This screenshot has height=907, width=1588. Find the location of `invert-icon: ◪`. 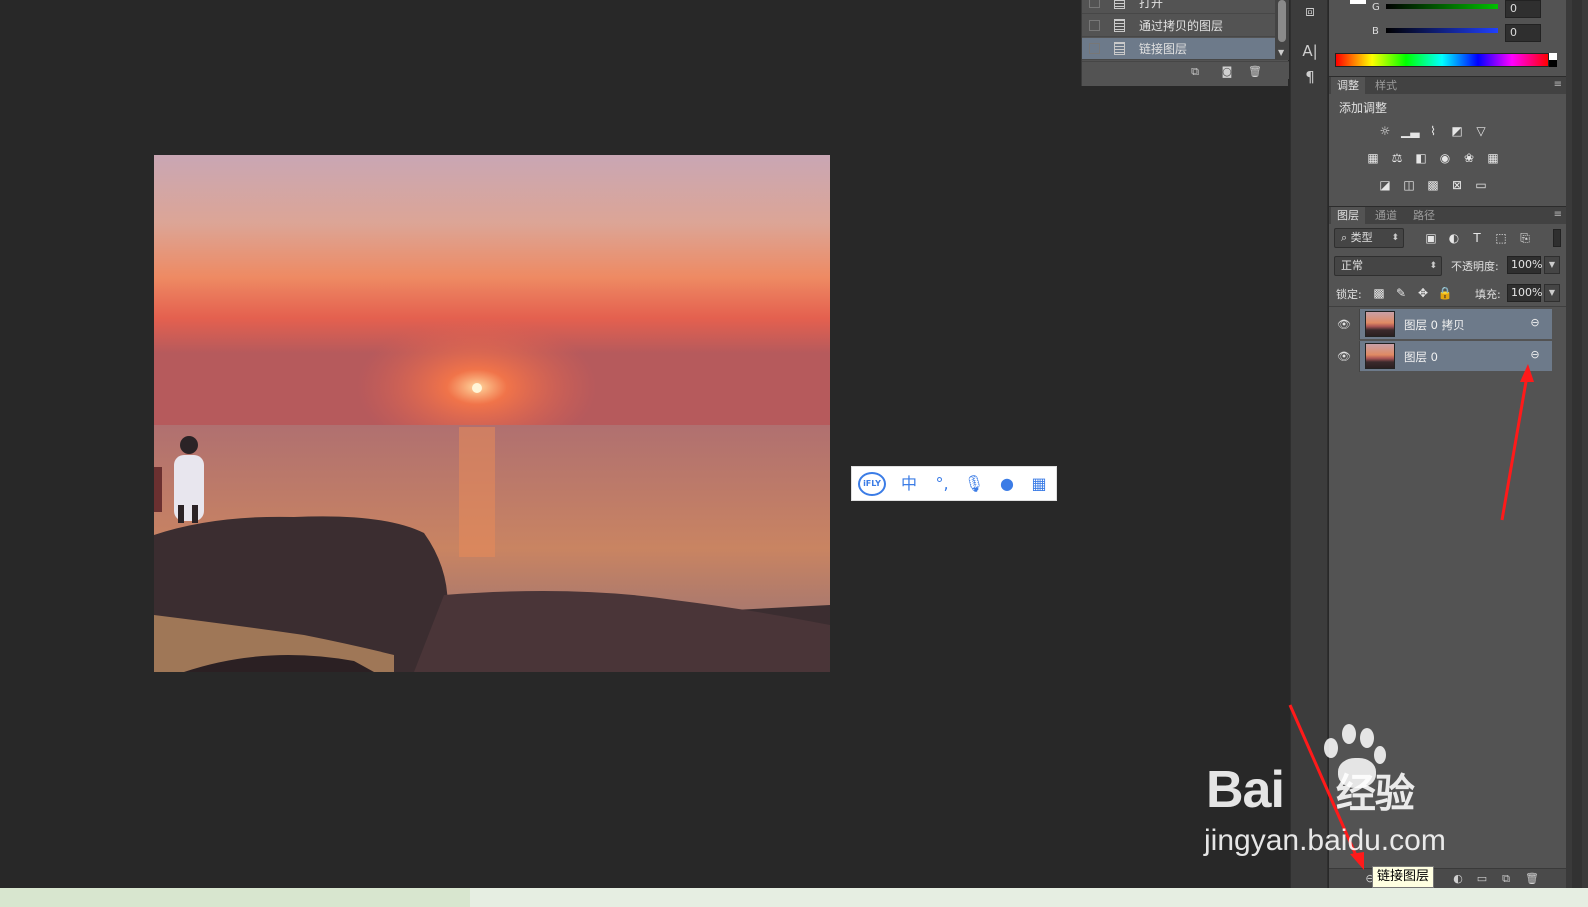

invert-icon: ◪ is located at coordinates (1385, 185).